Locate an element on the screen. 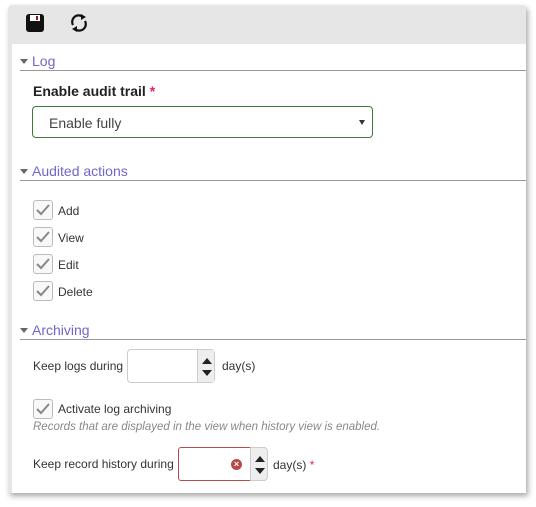 The image size is (536, 507). section-audited-header: Audited actions is located at coordinates (273, 172).